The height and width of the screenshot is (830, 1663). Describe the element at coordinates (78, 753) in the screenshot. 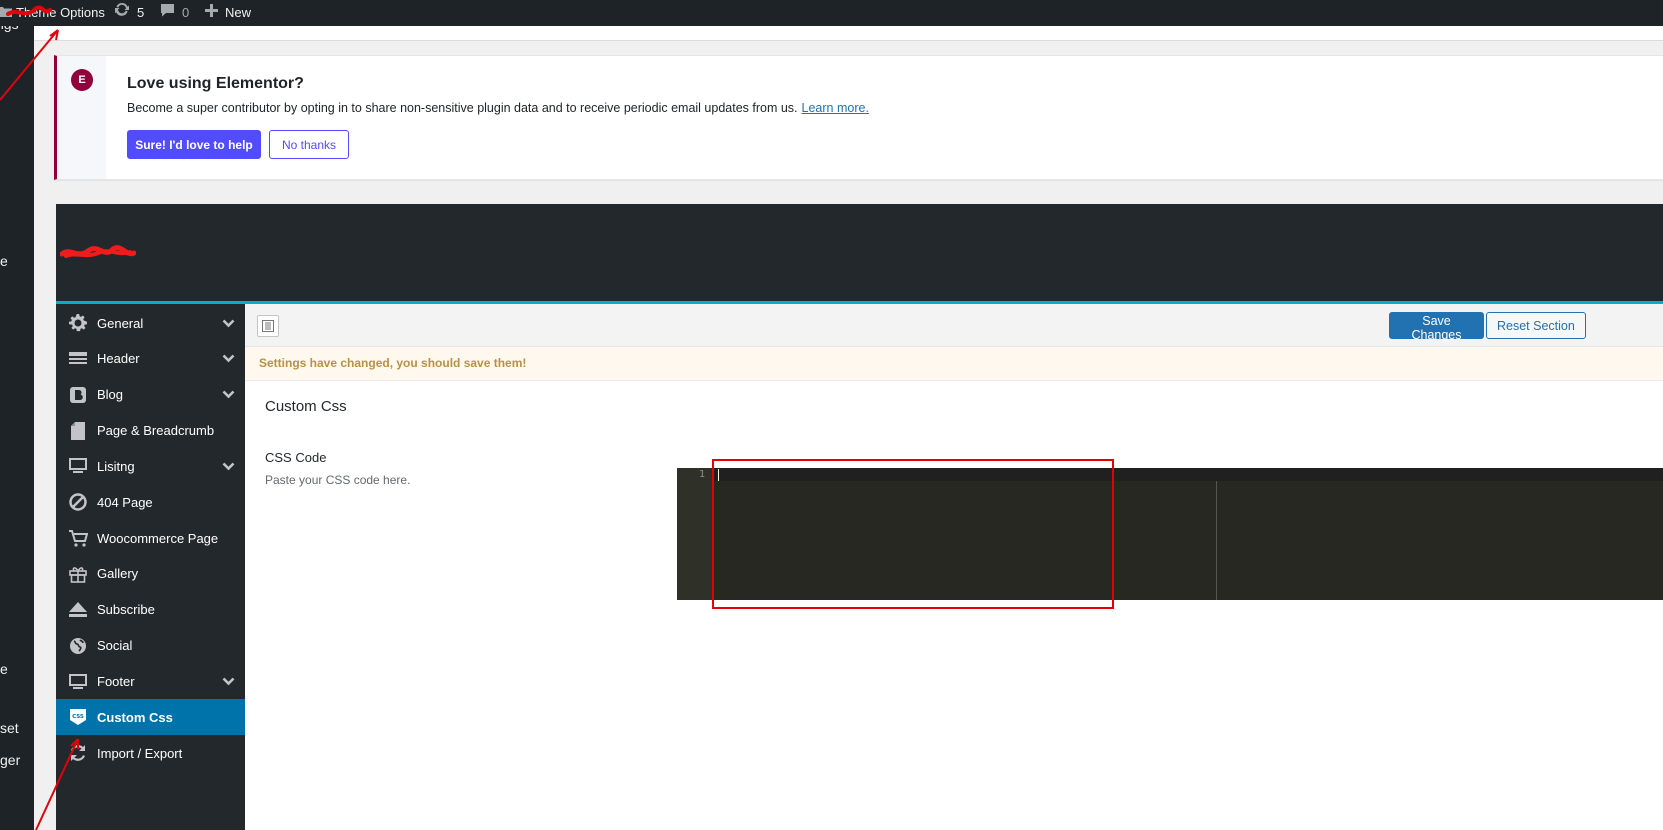

I see `refresh-icon` at that location.